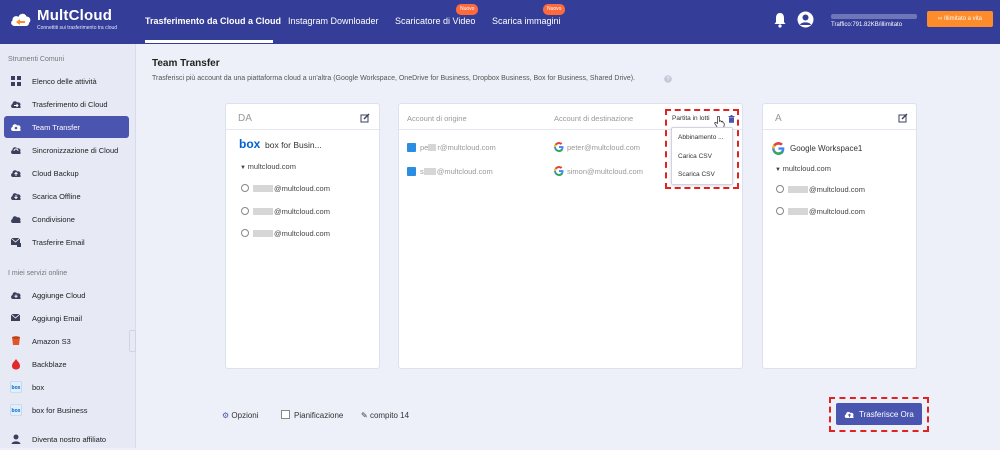 This screenshot has height=450, width=1000. I want to click on sidebar-item-label: Trasferimento di Cloud, so click(70, 104).